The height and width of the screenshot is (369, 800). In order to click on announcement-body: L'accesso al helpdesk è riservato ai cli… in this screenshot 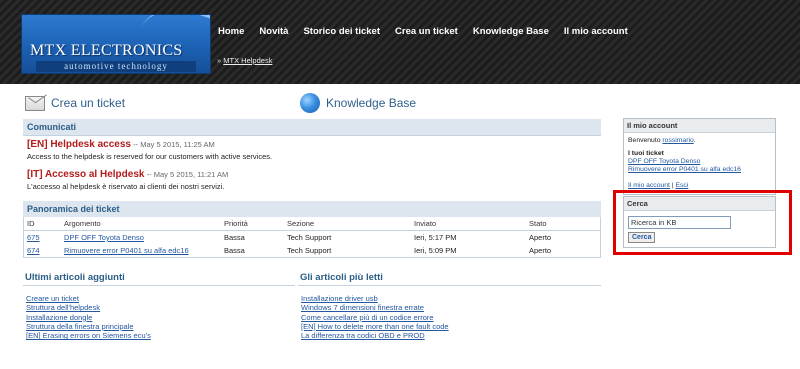, I will do `click(126, 186)`.